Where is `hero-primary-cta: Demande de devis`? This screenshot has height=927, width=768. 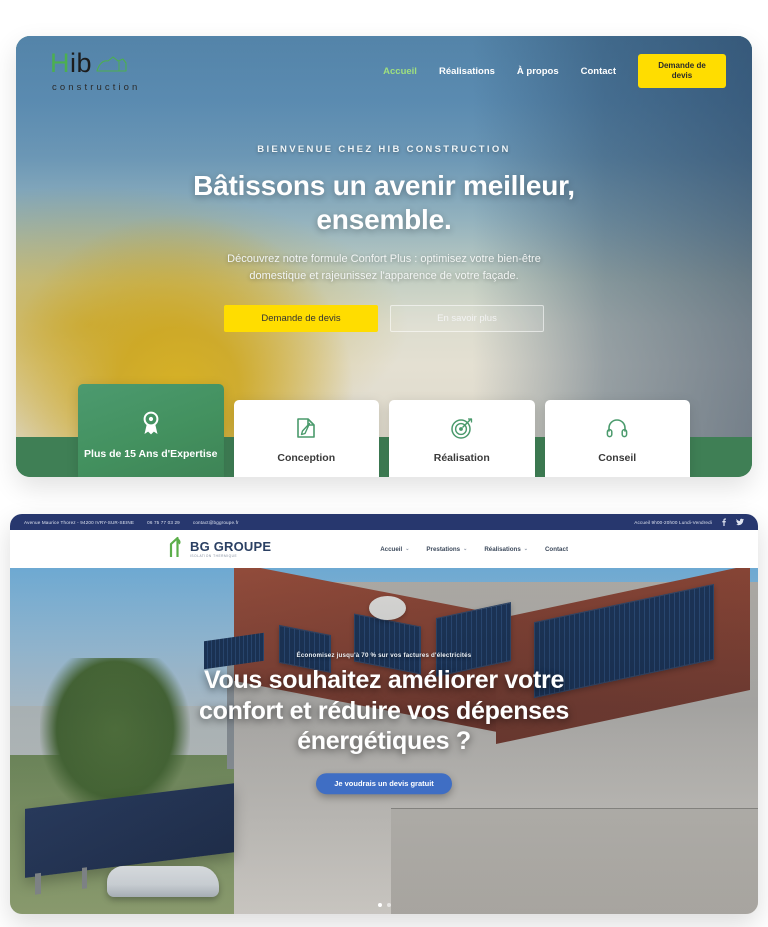
hero-primary-cta: Demande de devis is located at coordinates (301, 319).